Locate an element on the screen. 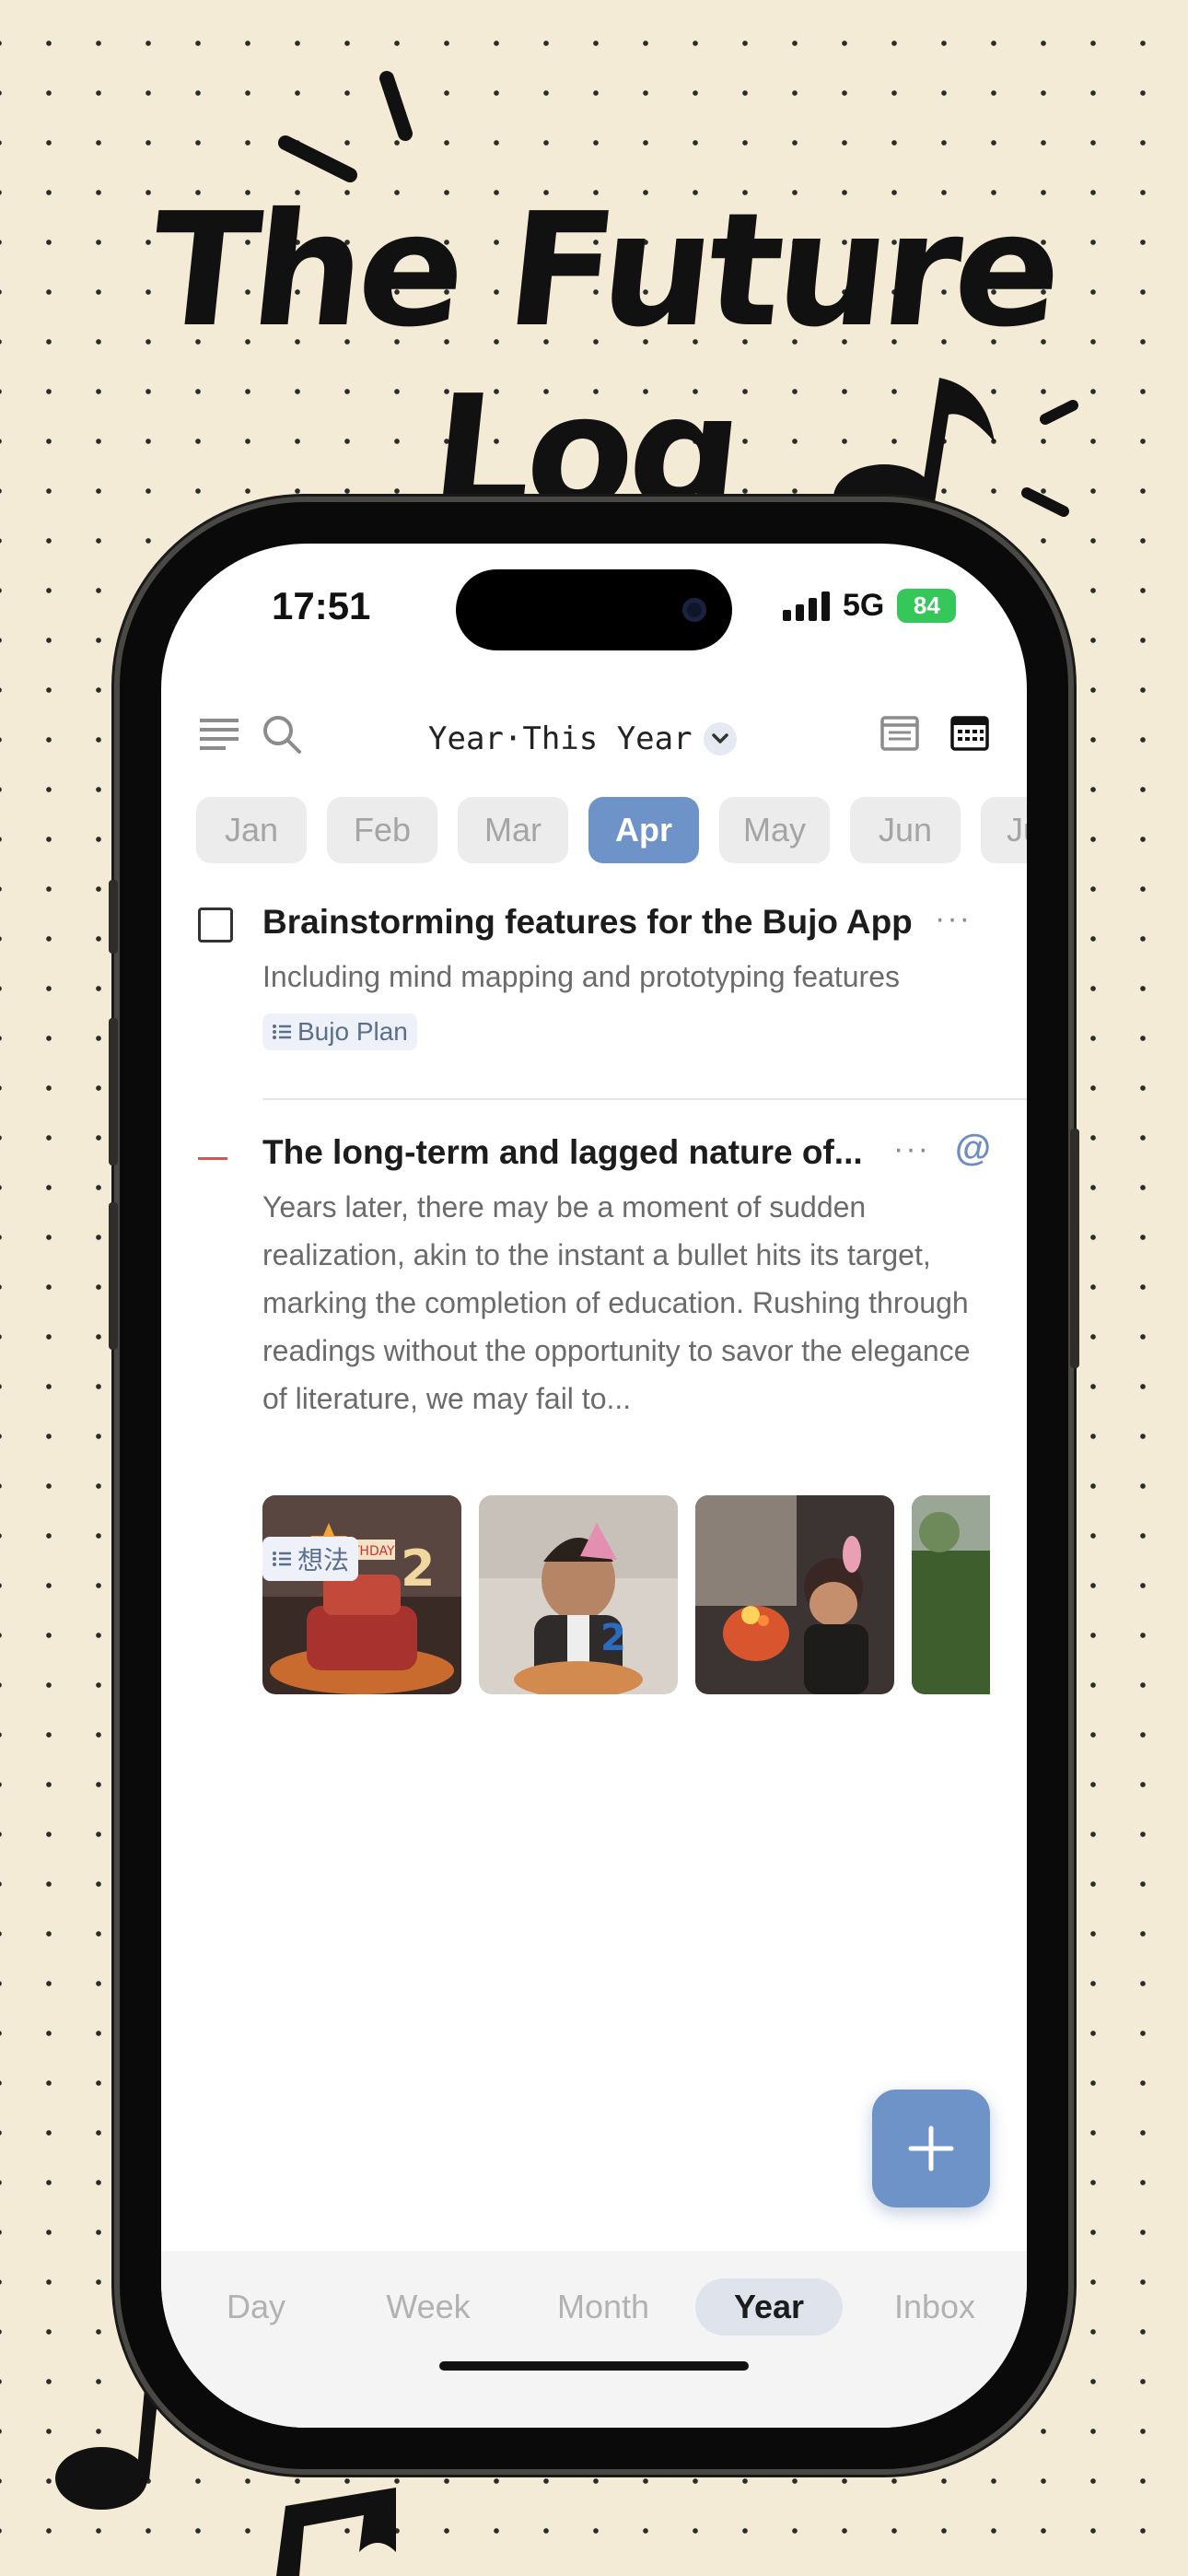 The image size is (1188, 2576). migrated-dash-icon is located at coordinates (212, 1158).